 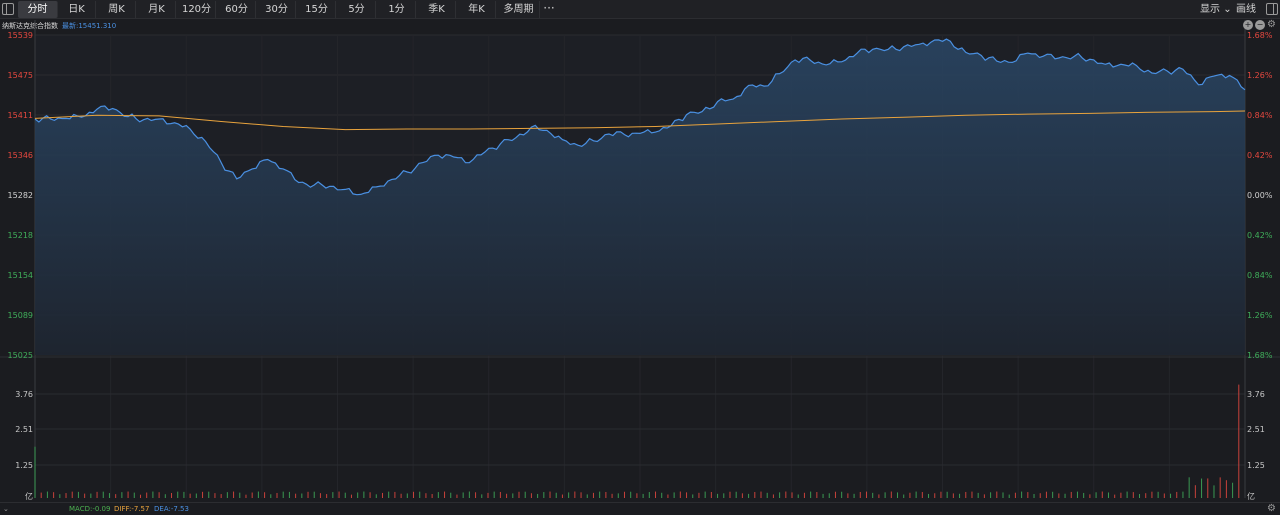 I want to click on indicator-footer: ⌄ MACD:-0.09 DIFF:-7.57 DEA:-7.53 ⚙, so click(x=640, y=508).